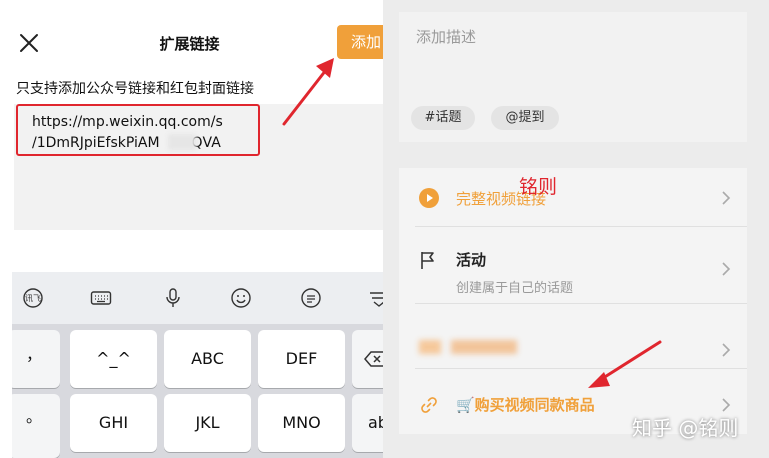  Describe the element at coordinates (427, 260) in the screenshot. I see `flag-icon` at that location.